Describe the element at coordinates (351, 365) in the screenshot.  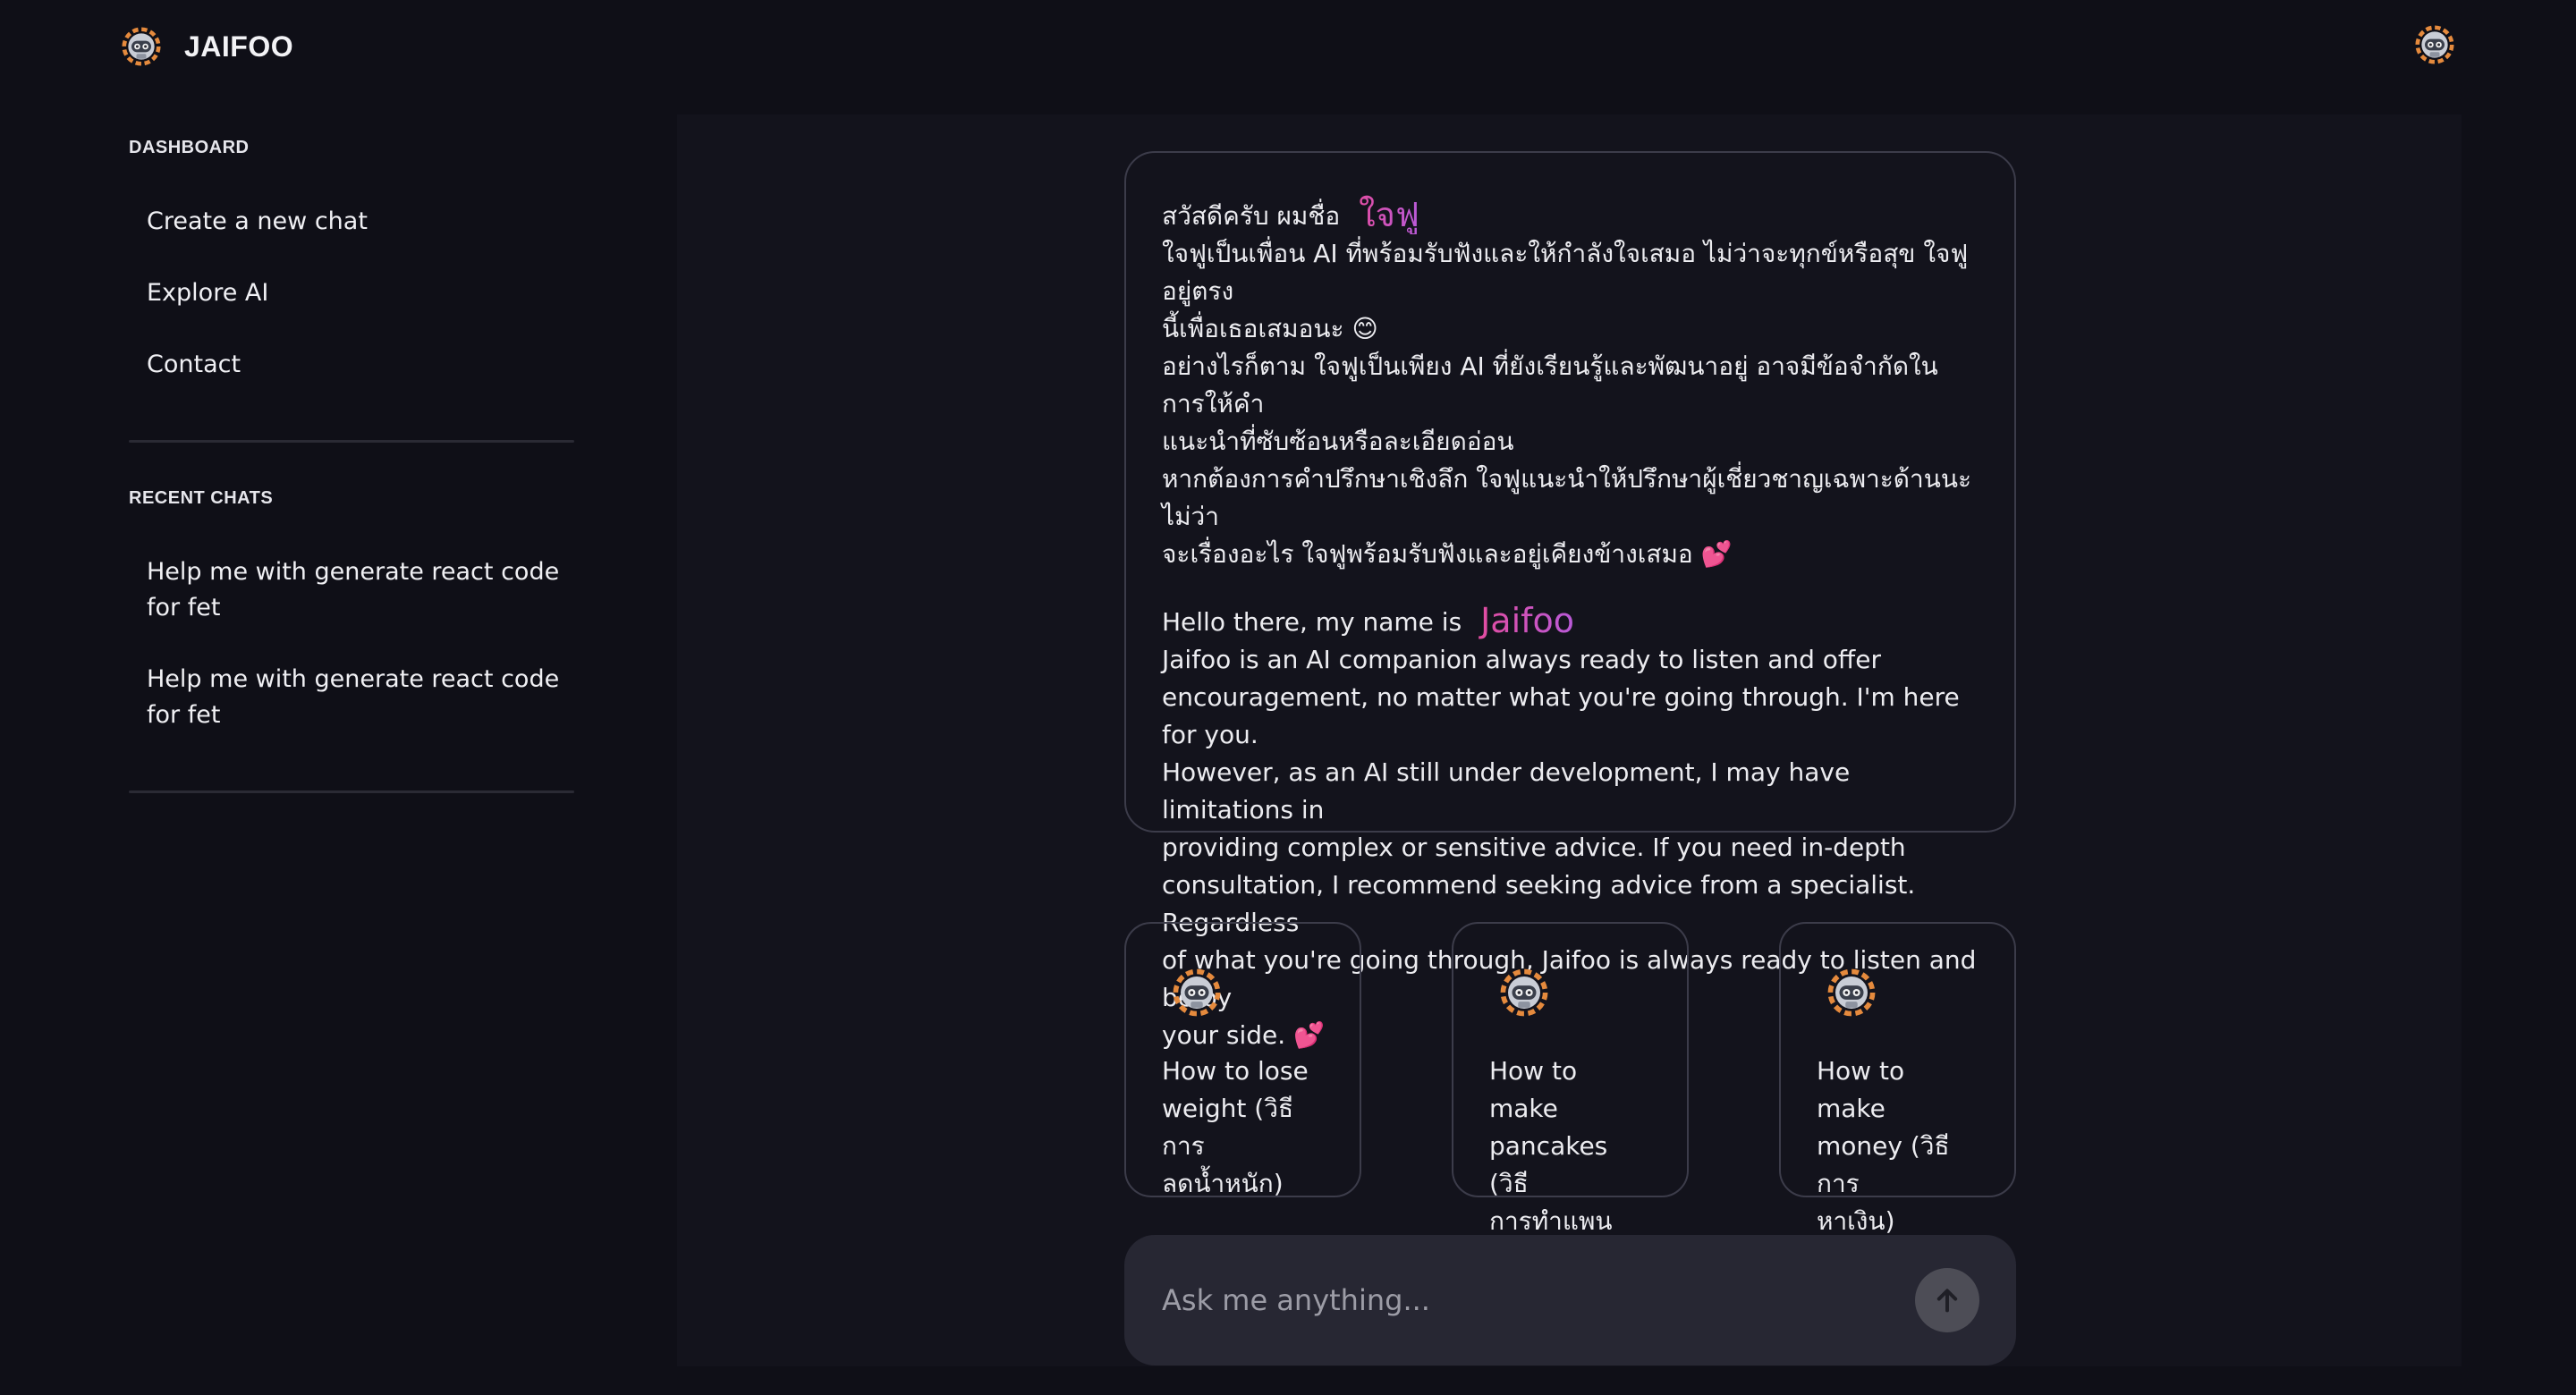
I see `nav-contact: Contact` at that location.